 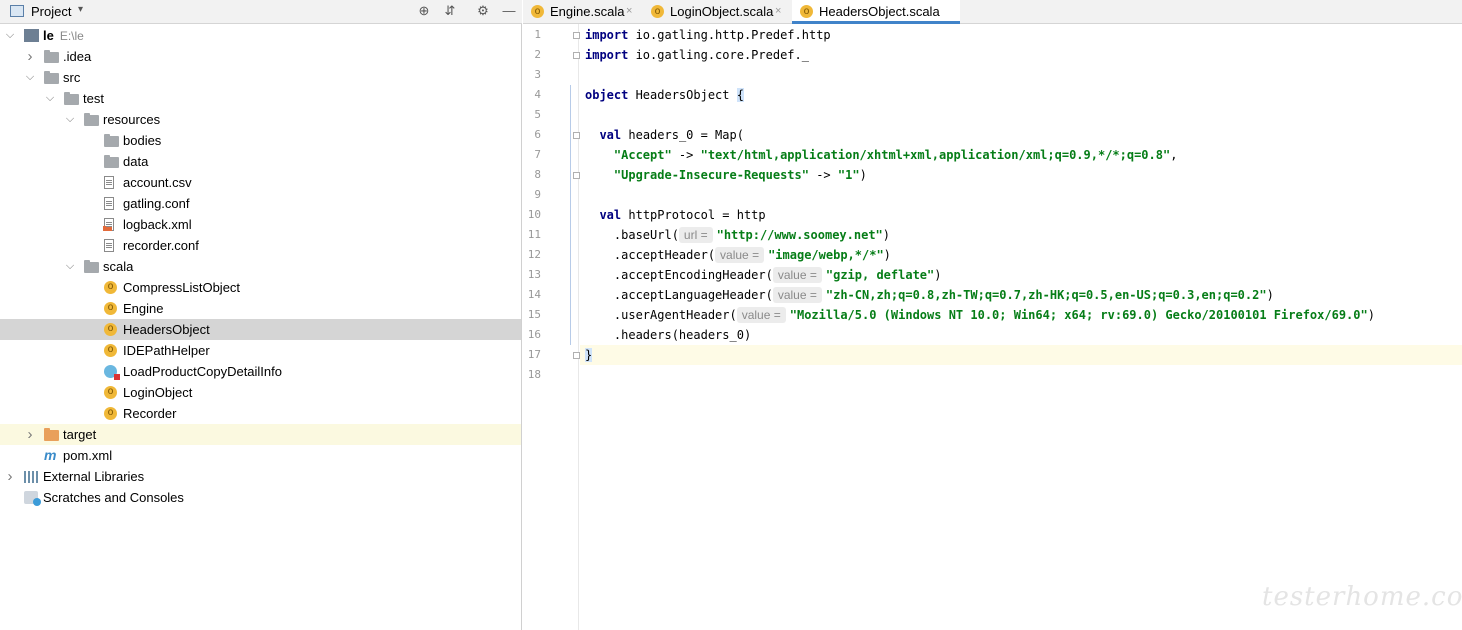 What do you see at coordinates (537, 114) in the screenshot?
I see `line-number: 5` at bounding box center [537, 114].